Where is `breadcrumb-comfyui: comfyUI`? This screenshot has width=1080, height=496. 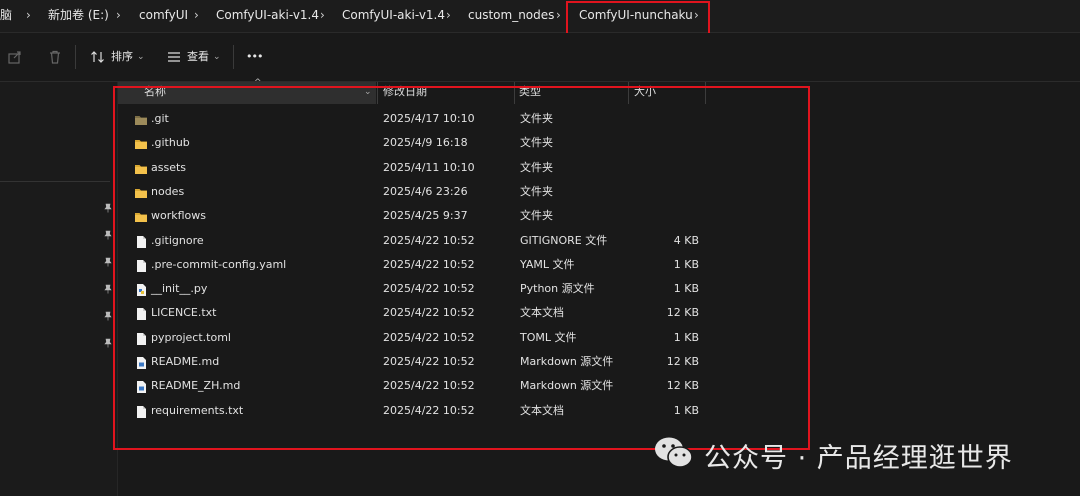 breadcrumb-comfyui: comfyUI is located at coordinates (163, 16).